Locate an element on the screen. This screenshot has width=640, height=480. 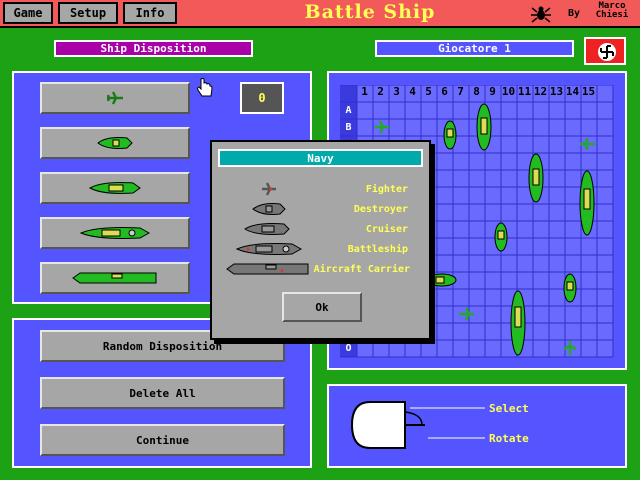
aircraft-carrier-button is located at coordinates (115, 278).